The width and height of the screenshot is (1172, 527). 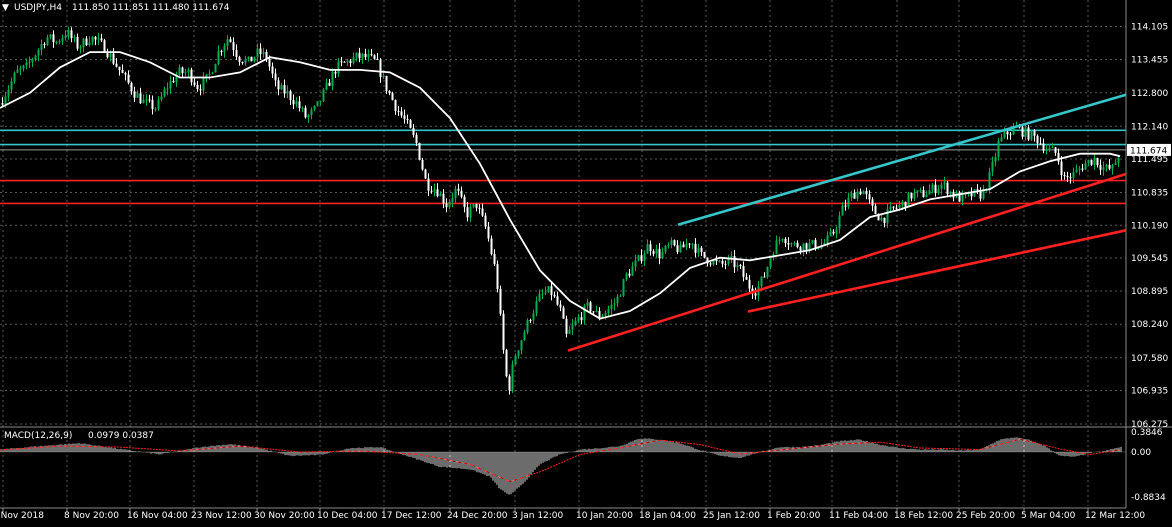 What do you see at coordinates (794, 516) in the screenshot?
I see `time-tick-label: 1 Feb 20:00` at bounding box center [794, 516].